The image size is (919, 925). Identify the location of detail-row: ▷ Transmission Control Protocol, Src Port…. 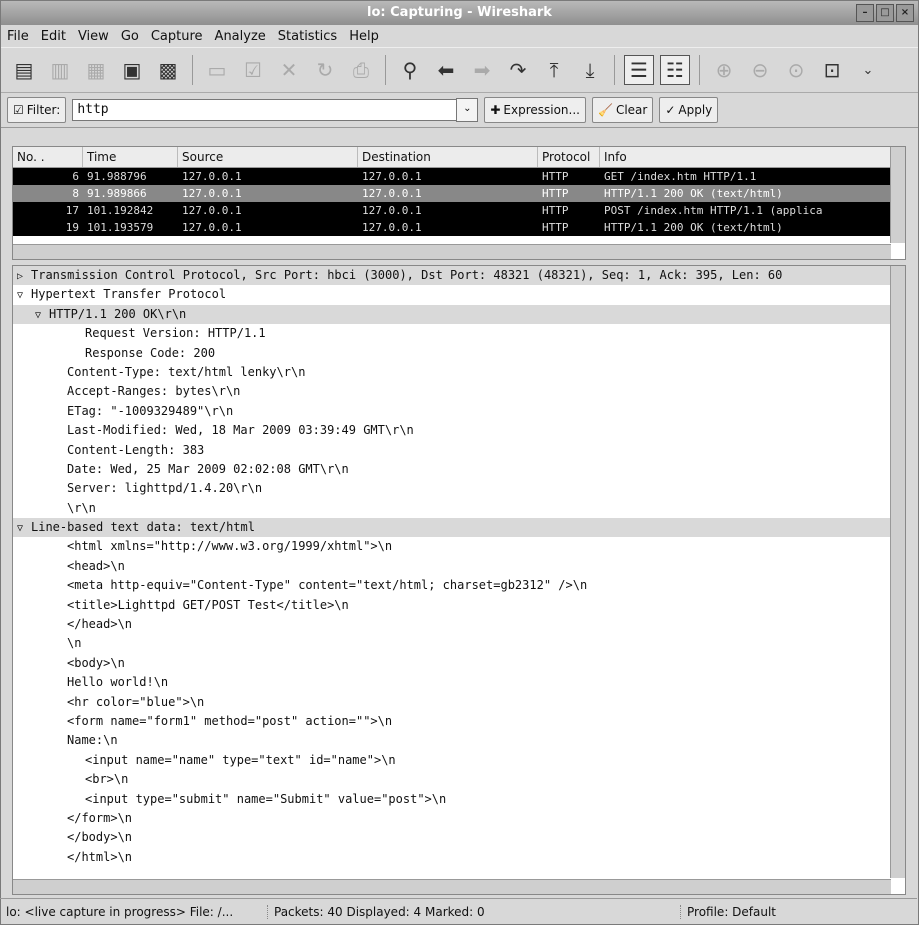
(452, 276).